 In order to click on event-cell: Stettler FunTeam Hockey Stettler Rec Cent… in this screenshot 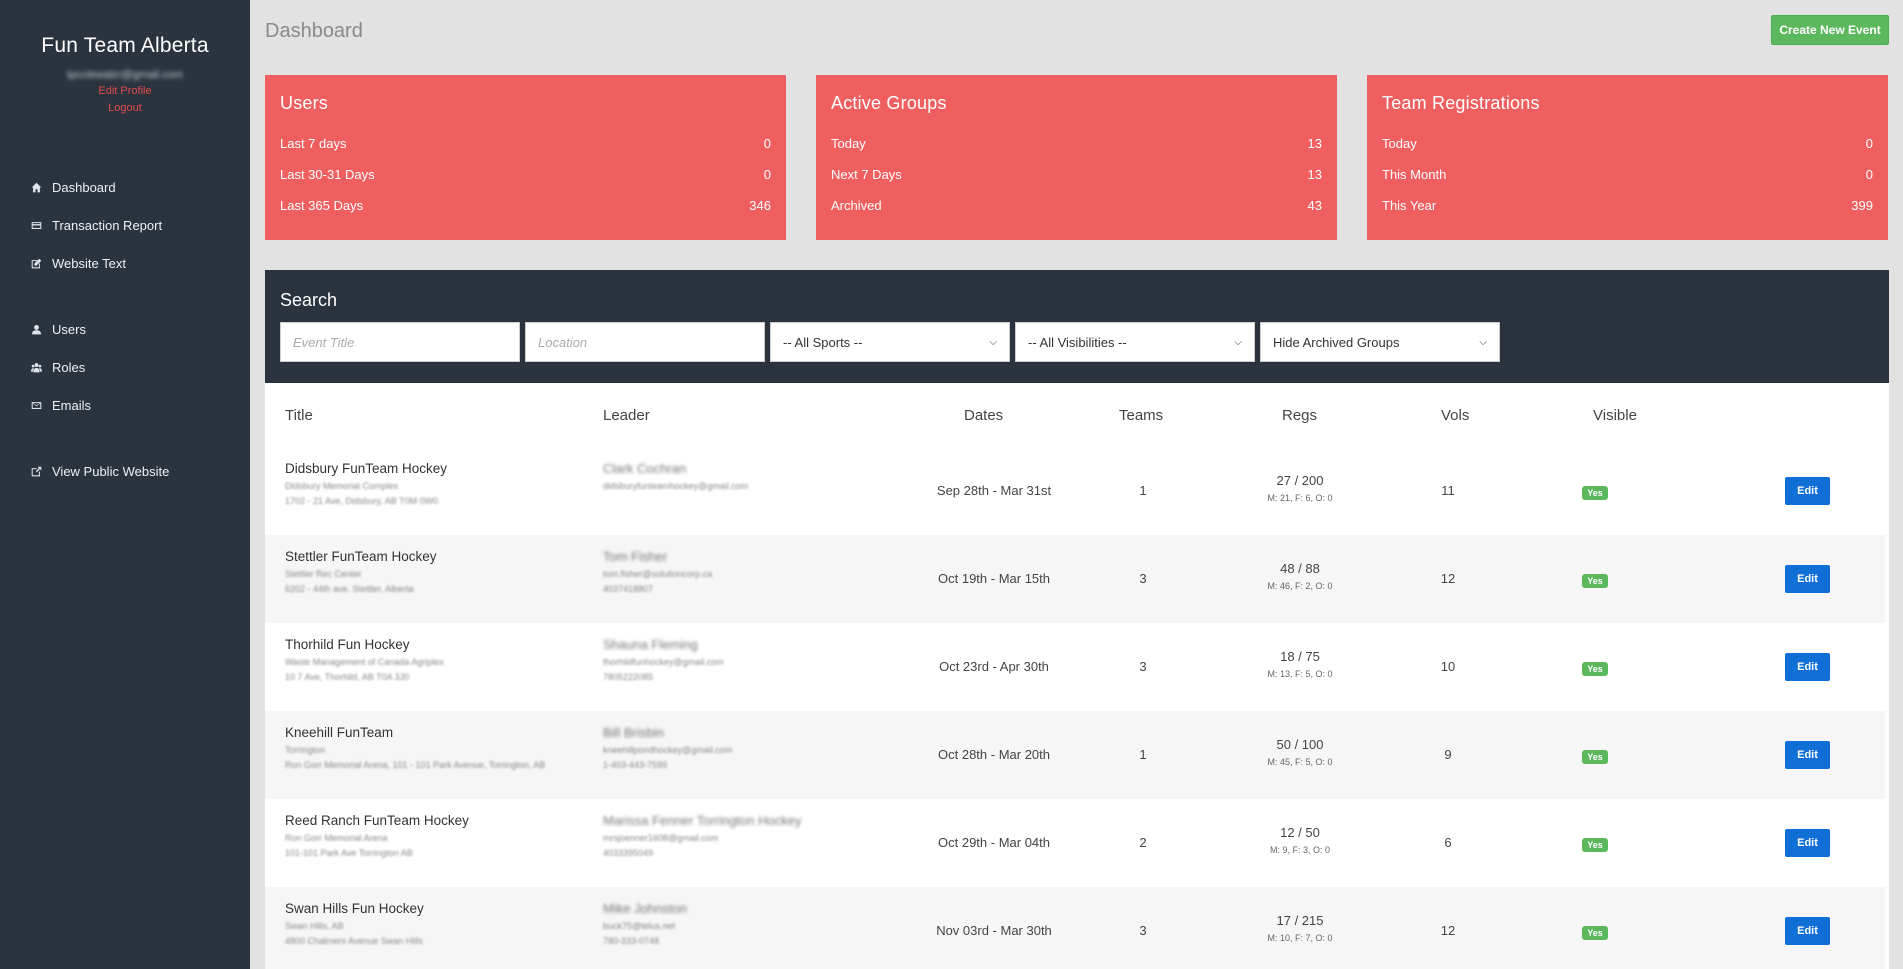, I will do `click(361, 571)`.